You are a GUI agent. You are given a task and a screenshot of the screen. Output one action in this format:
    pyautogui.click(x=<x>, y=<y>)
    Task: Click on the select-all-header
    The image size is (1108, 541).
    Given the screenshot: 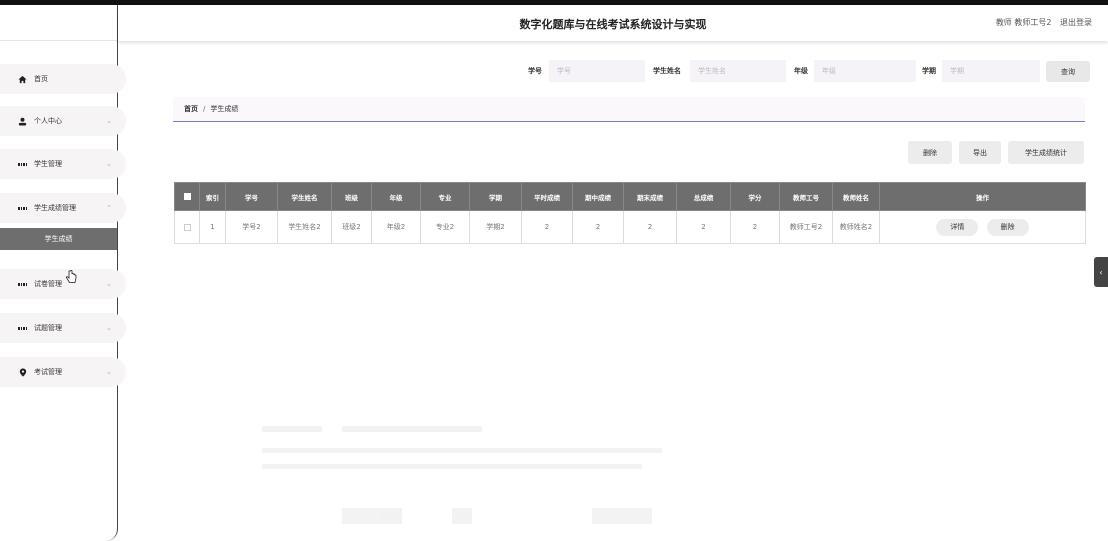 What is the action you would take?
    pyautogui.click(x=187, y=196)
    